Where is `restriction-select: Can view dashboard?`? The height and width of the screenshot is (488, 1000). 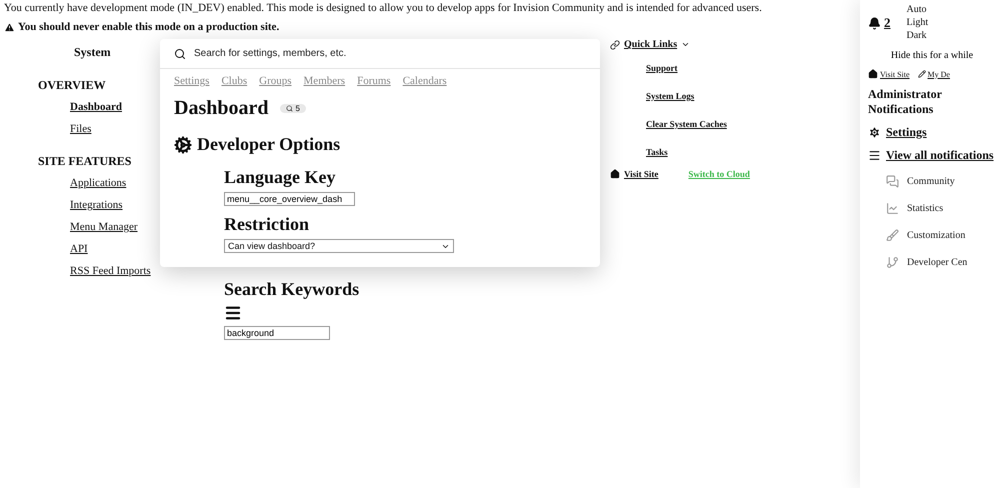 restriction-select: Can view dashboard? is located at coordinates (339, 246).